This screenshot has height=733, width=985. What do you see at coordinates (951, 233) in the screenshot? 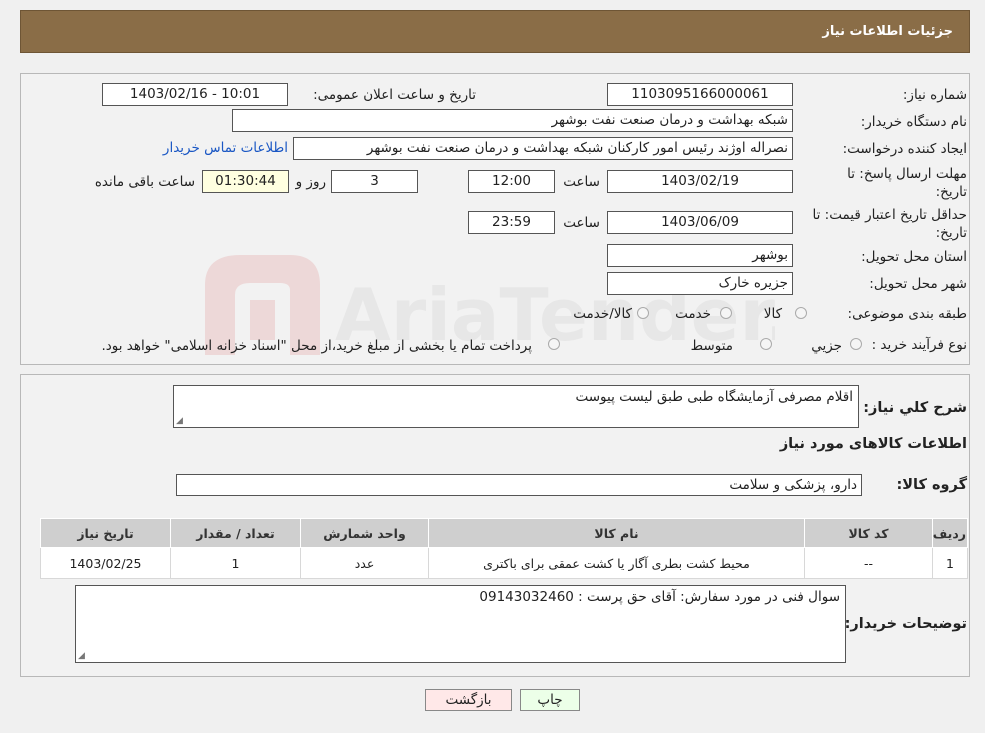
I see `validity-label-2: تاریخ:` at bounding box center [951, 233].